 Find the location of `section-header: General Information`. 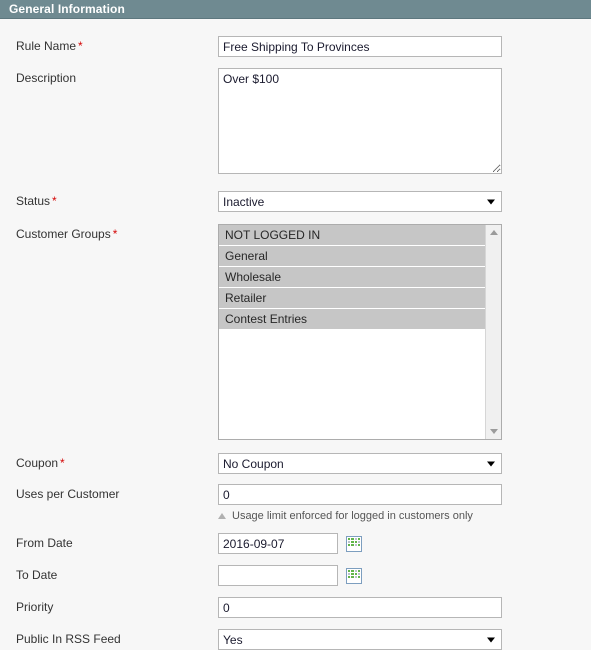

section-header: General Information is located at coordinates (295, 9).